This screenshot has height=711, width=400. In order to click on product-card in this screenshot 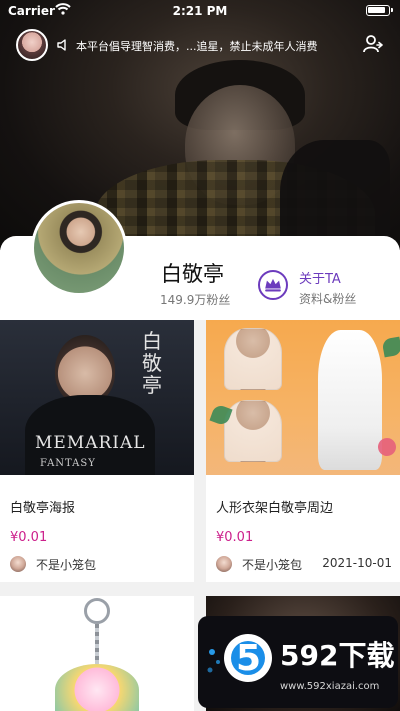, I will do `click(97, 653)`.